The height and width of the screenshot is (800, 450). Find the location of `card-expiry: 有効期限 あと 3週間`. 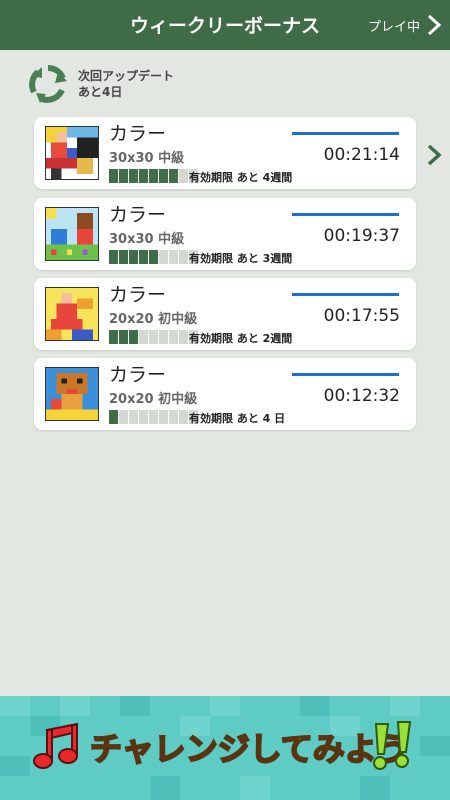

card-expiry: 有効期限 あと 3週間 is located at coordinates (241, 258).